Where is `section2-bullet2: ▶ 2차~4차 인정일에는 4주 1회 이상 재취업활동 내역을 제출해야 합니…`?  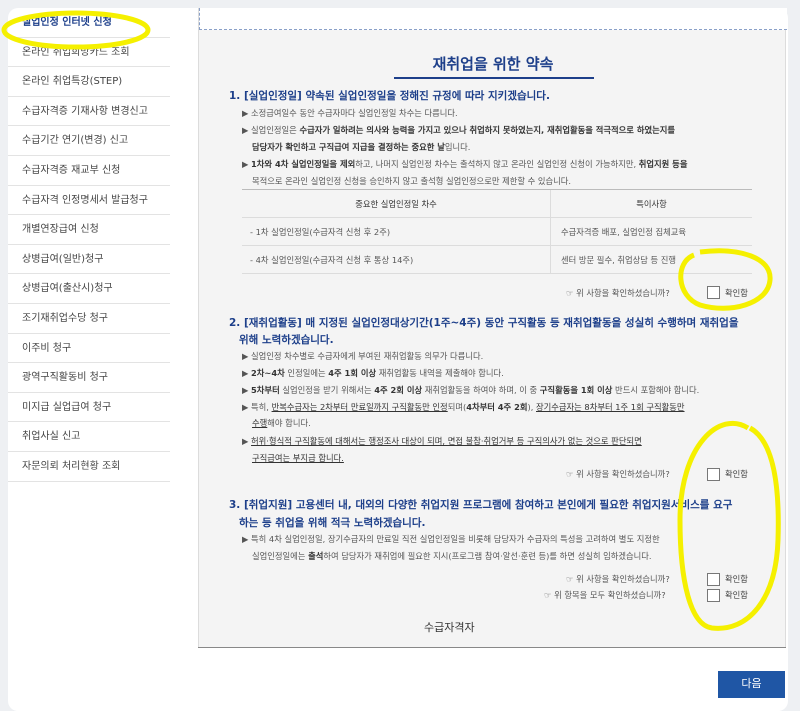
section2-bullet2: ▶ 2차~4차 인정일에는 4주 1회 이상 재취업활동 내역을 제출해야 합니… is located at coordinates (373, 373).